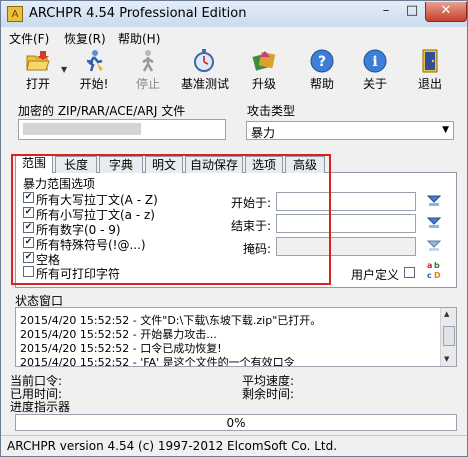 The height and width of the screenshot is (457, 468). What do you see at coordinates (446, 314) in the screenshot?
I see `scroll-up-icon: ▲` at bounding box center [446, 314].